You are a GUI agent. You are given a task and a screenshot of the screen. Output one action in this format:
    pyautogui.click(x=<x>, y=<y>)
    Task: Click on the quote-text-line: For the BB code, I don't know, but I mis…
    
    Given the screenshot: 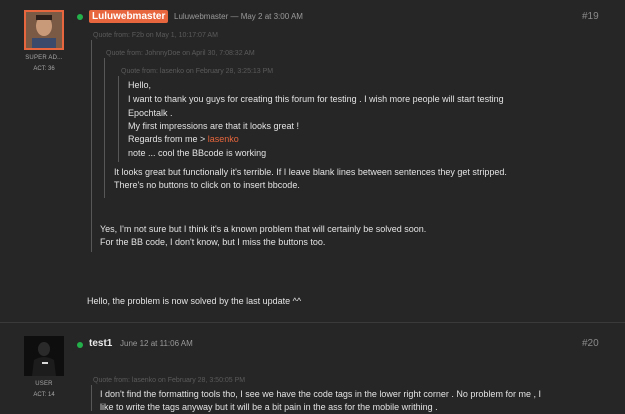 What is the action you would take?
    pyautogui.click(x=213, y=242)
    